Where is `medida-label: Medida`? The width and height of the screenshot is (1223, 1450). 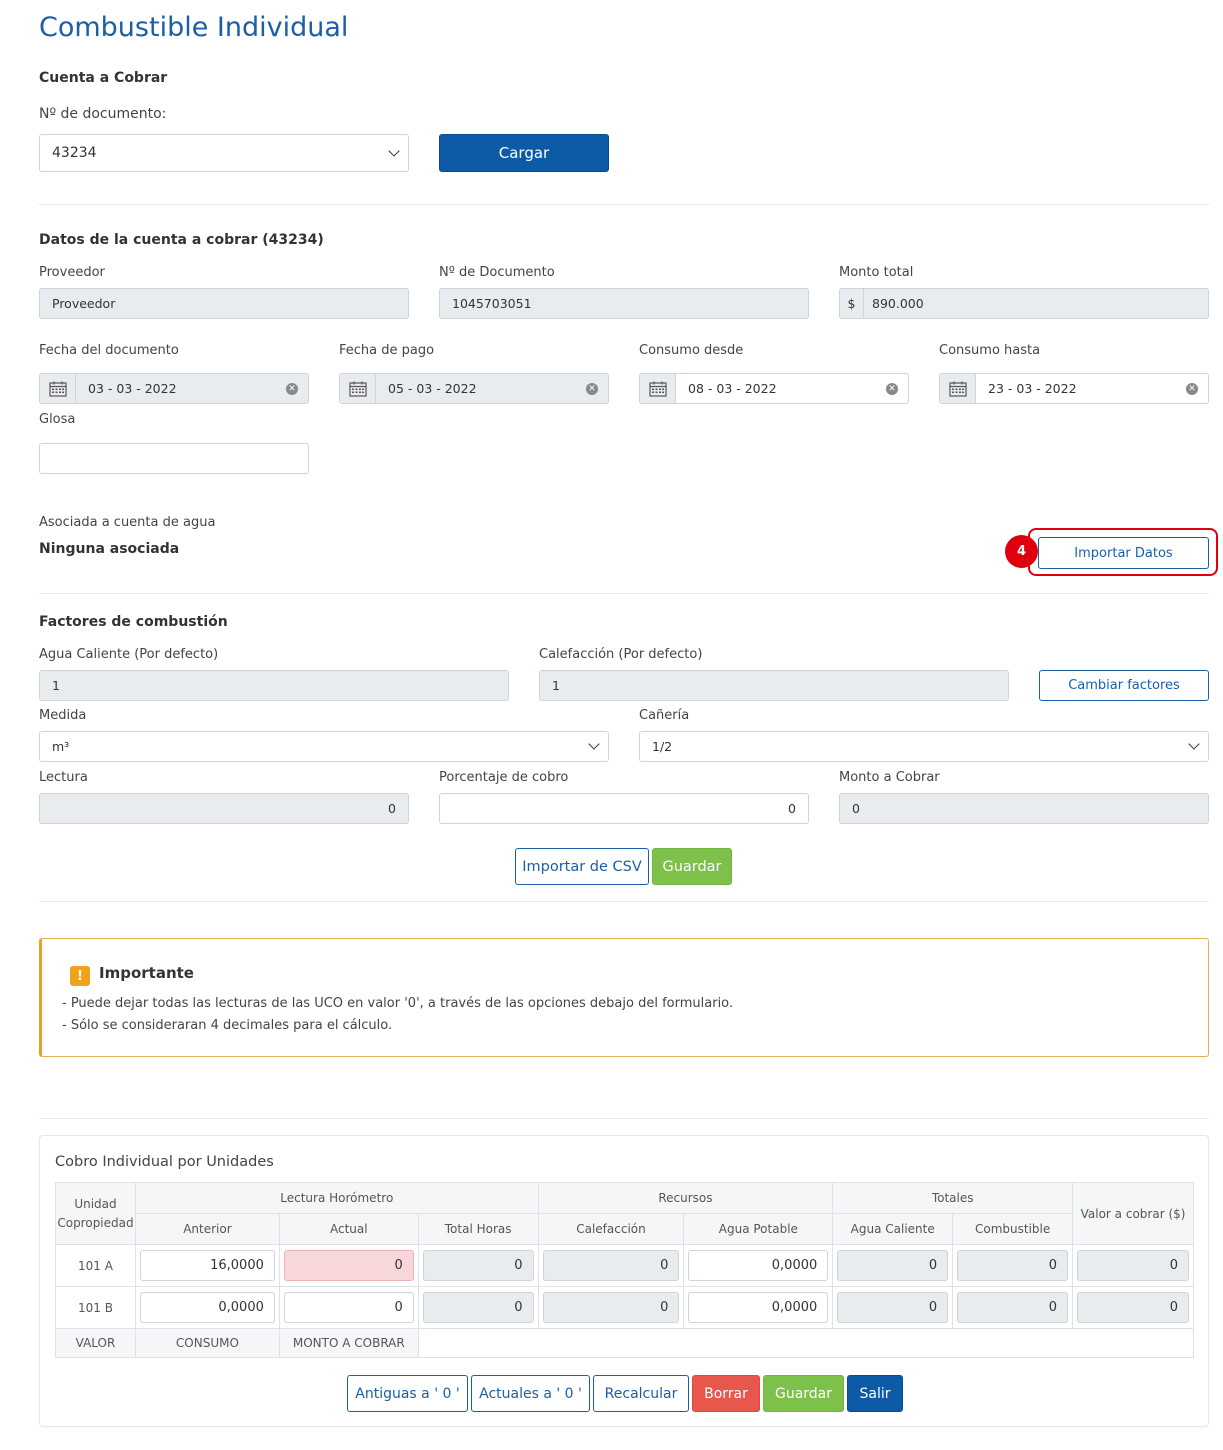
medida-label: Medida is located at coordinates (63, 715).